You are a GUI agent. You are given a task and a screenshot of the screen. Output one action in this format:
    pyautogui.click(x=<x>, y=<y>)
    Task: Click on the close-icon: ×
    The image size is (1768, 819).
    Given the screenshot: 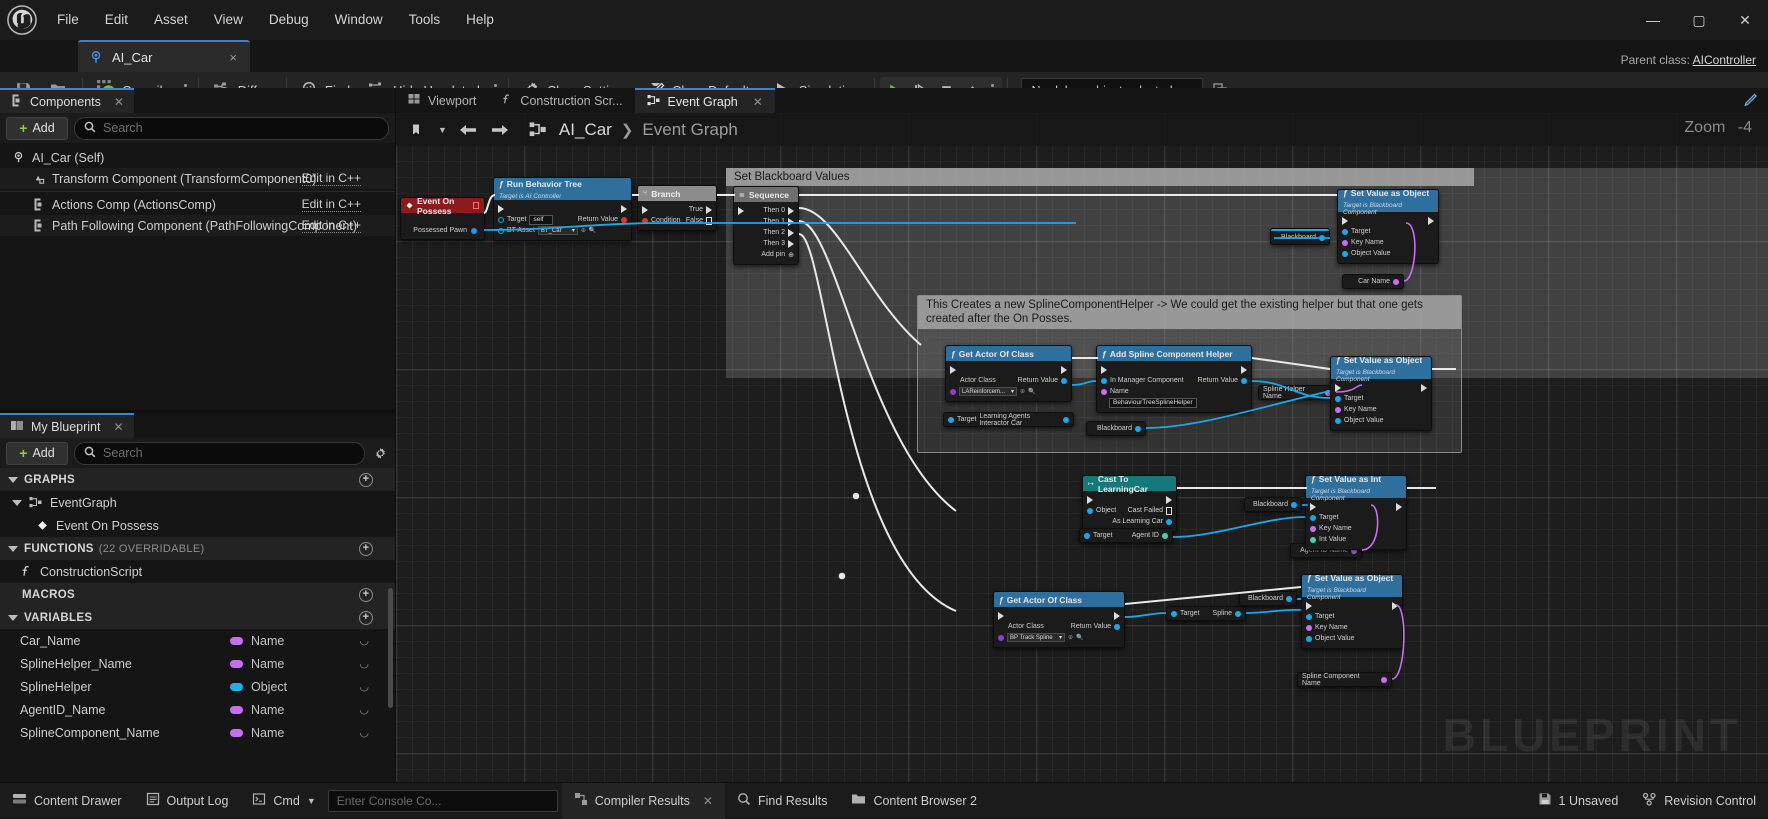 What is the action you would take?
    pyautogui.click(x=233, y=57)
    